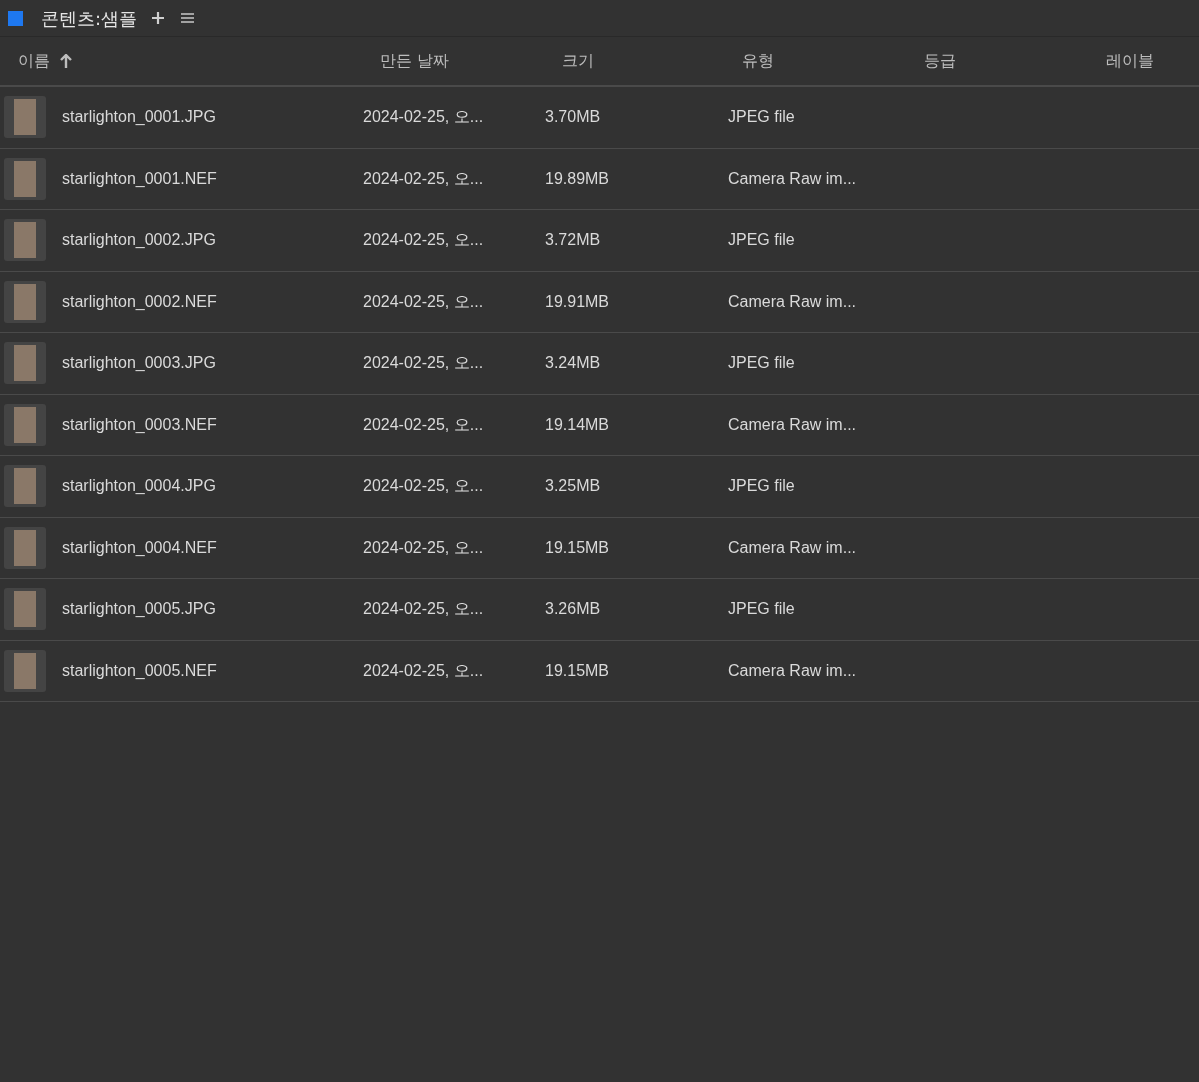 This screenshot has width=1199, height=1082. Describe the element at coordinates (139, 240) in the screenshot. I see `file-name: starlighton_0002.JPG` at that location.